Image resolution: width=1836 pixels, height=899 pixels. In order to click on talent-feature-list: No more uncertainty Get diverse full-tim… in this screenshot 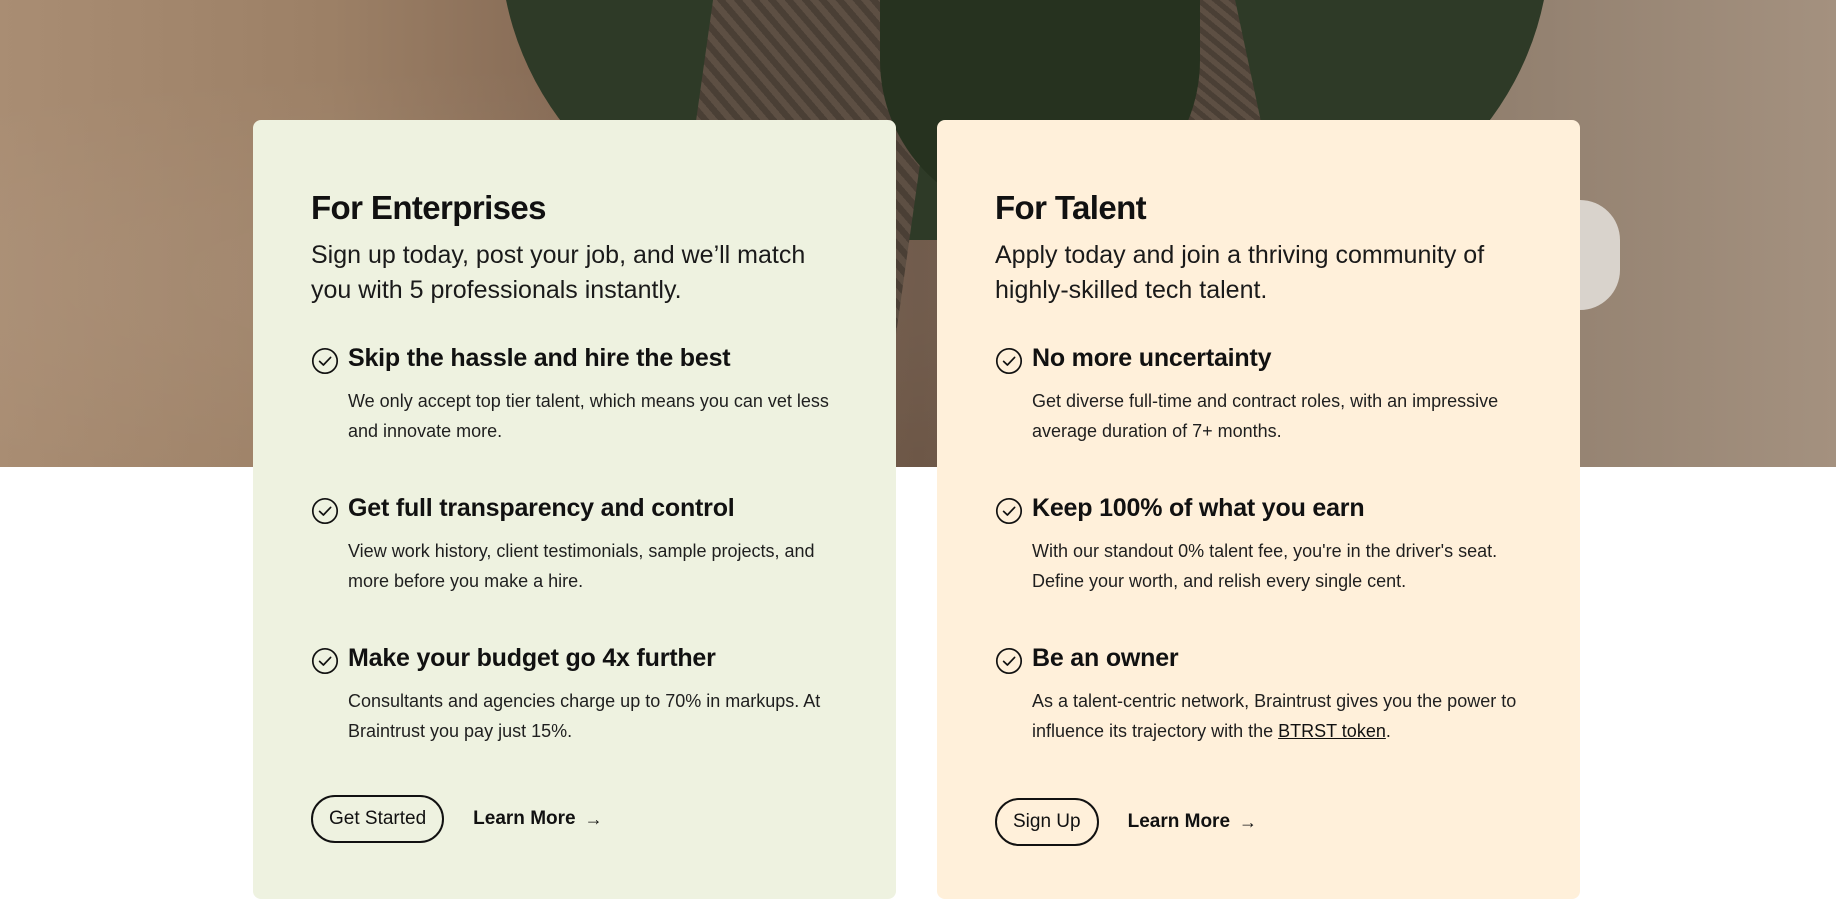, I will do `click(1258, 567)`.